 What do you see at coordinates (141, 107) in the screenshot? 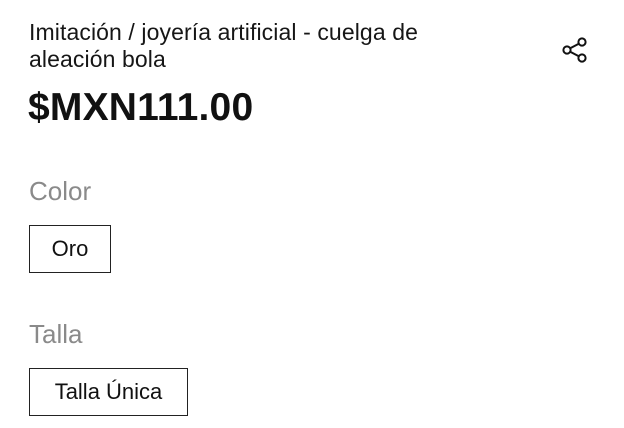
I see `product-price: $MXN111.00` at bounding box center [141, 107].